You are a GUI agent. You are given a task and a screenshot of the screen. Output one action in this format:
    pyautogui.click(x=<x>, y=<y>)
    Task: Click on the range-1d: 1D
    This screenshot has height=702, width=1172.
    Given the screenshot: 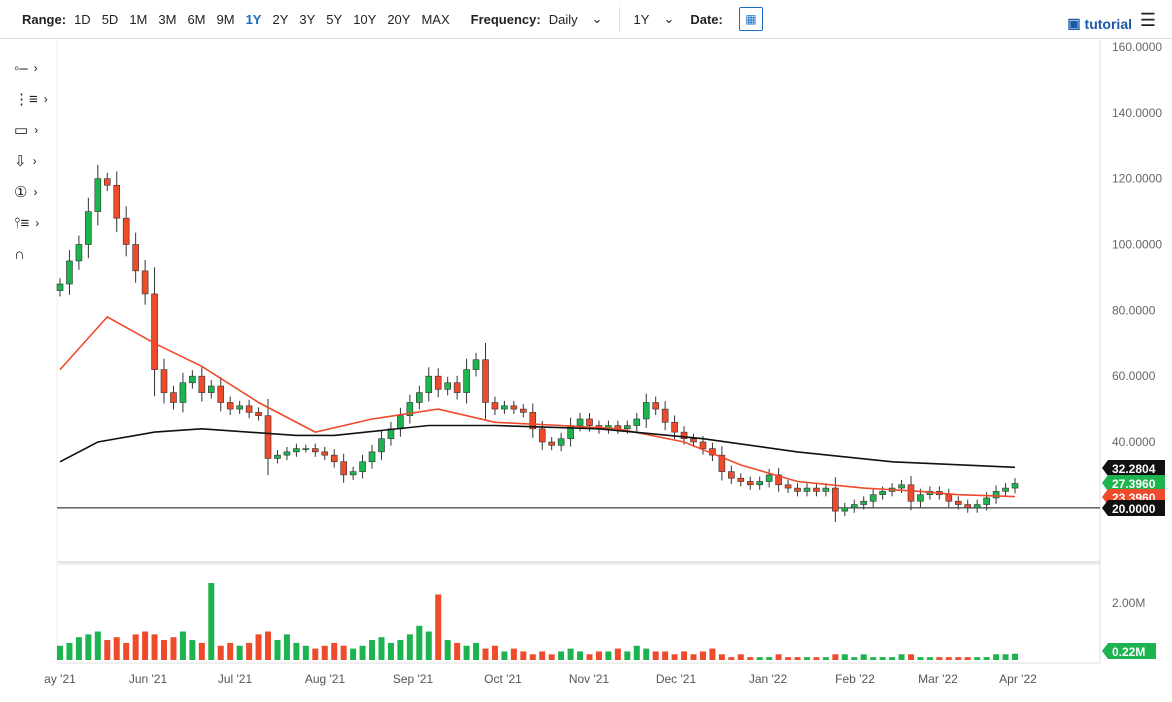 What is the action you would take?
    pyautogui.click(x=82, y=19)
    